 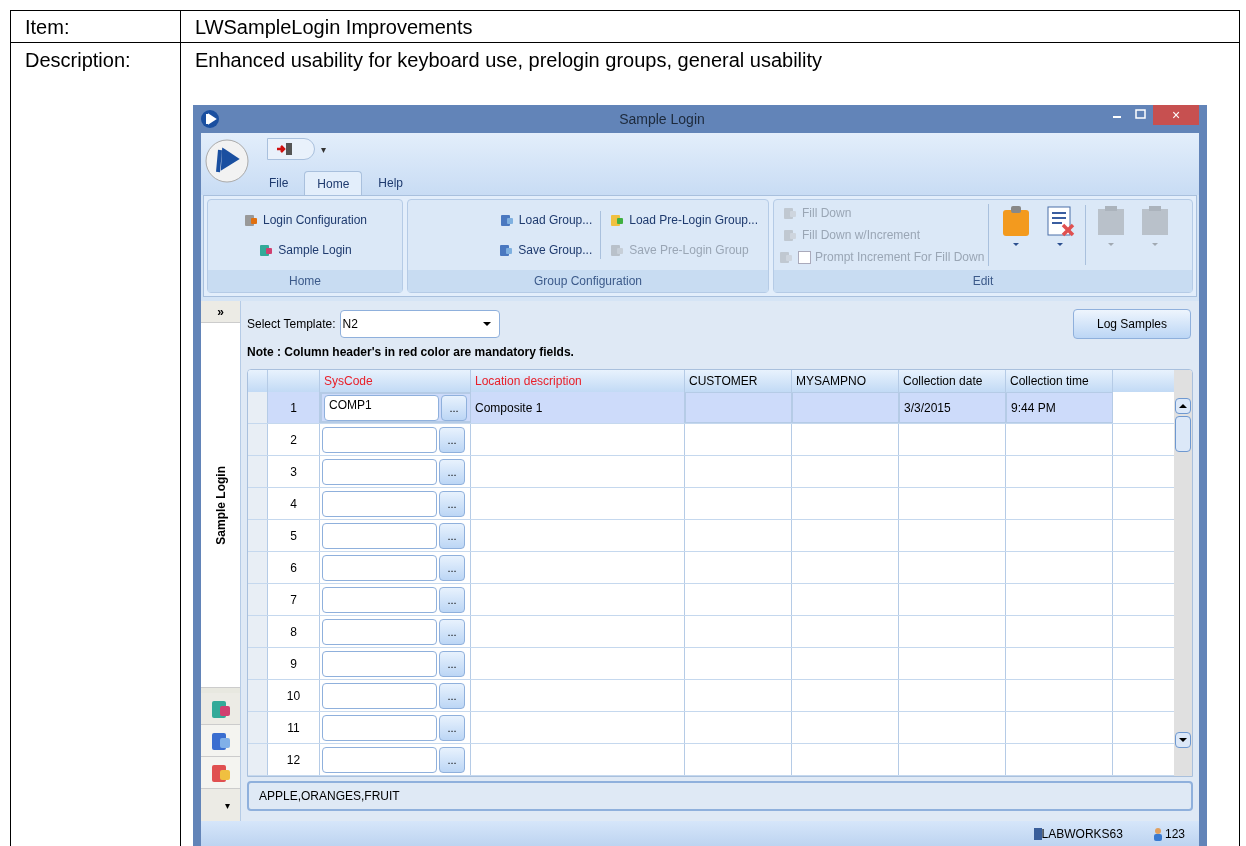 I want to click on row-number: 1, so click(x=294, y=407).